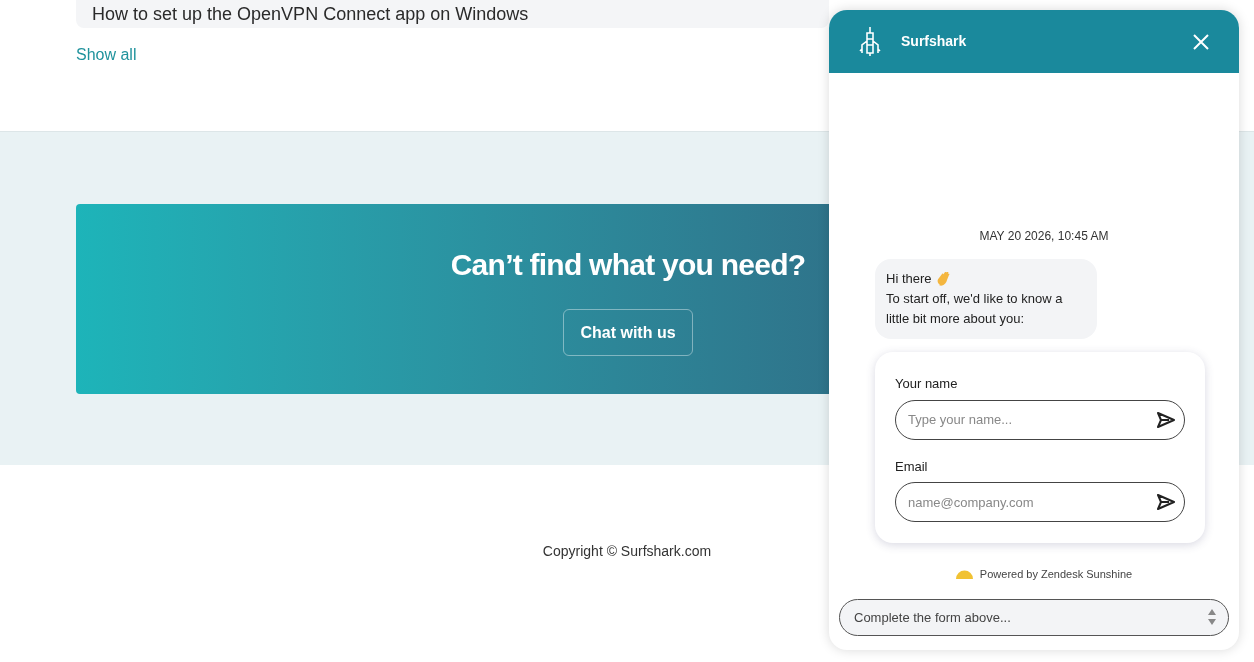 Image resolution: width=1254 pixels, height=662 pixels. I want to click on input-field: name@company.com, so click(1040, 502).